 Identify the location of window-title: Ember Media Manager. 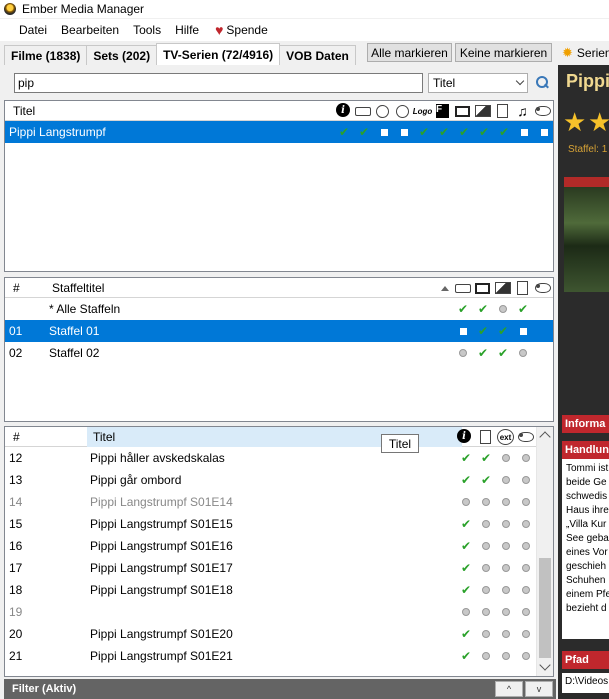
(83, 9).